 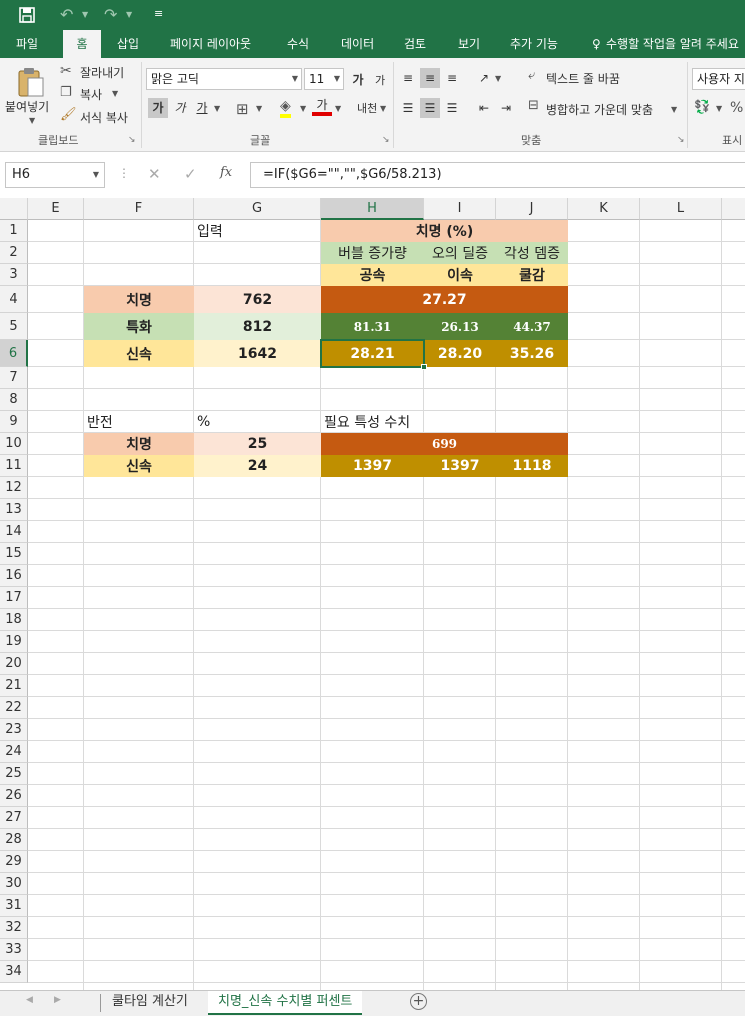 I want to click on orientation-icon: ↗, so click(x=484, y=78).